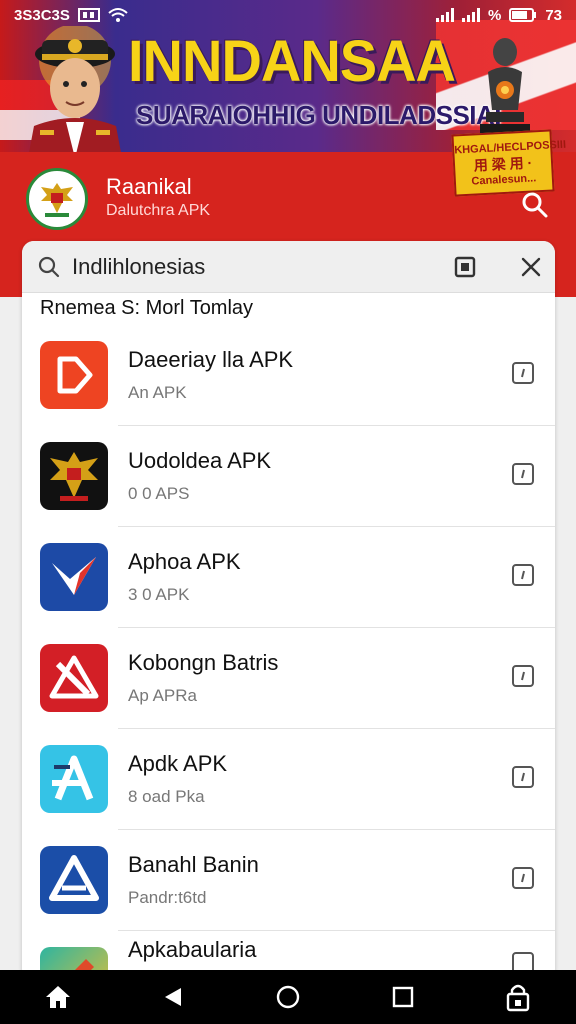  Describe the element at coordinates (288, 476) in the screenshot. I see `list-item: Uodoldea APK 0 0 APS` at that location.